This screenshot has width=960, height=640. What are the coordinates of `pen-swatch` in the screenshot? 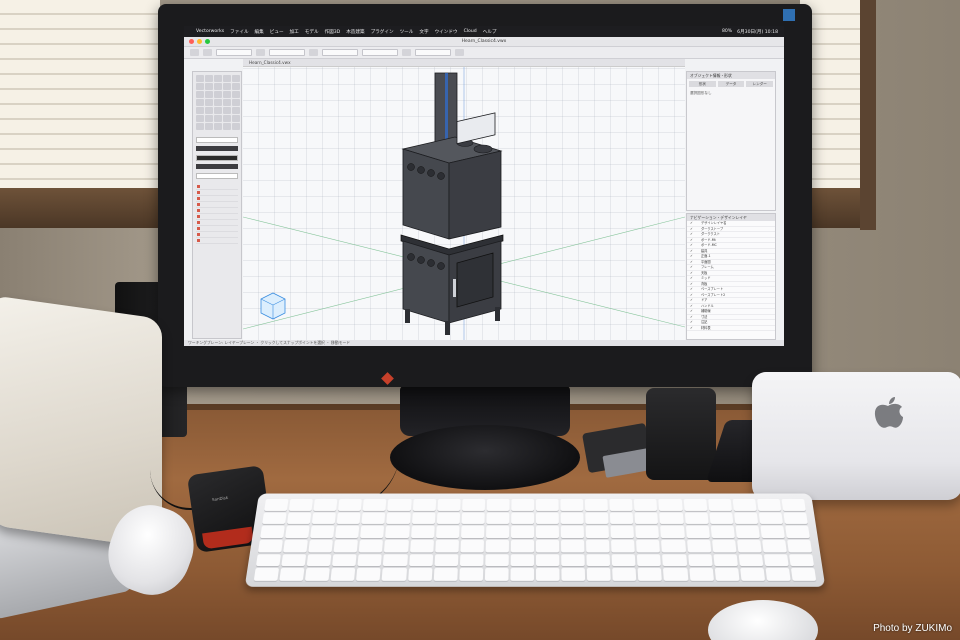 It's located at (217, 158).